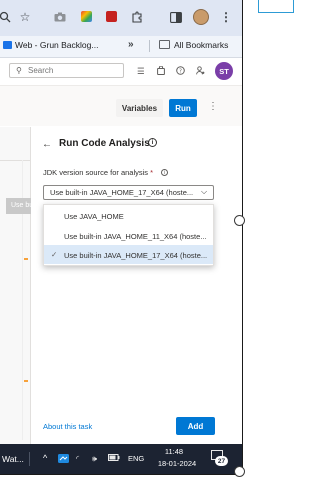 This screenshot has height=497, width=320. What do you see at coordinates (224, 71) in the screenshot?
I see `user-avatar: ST` at bounding box center [224, 71].